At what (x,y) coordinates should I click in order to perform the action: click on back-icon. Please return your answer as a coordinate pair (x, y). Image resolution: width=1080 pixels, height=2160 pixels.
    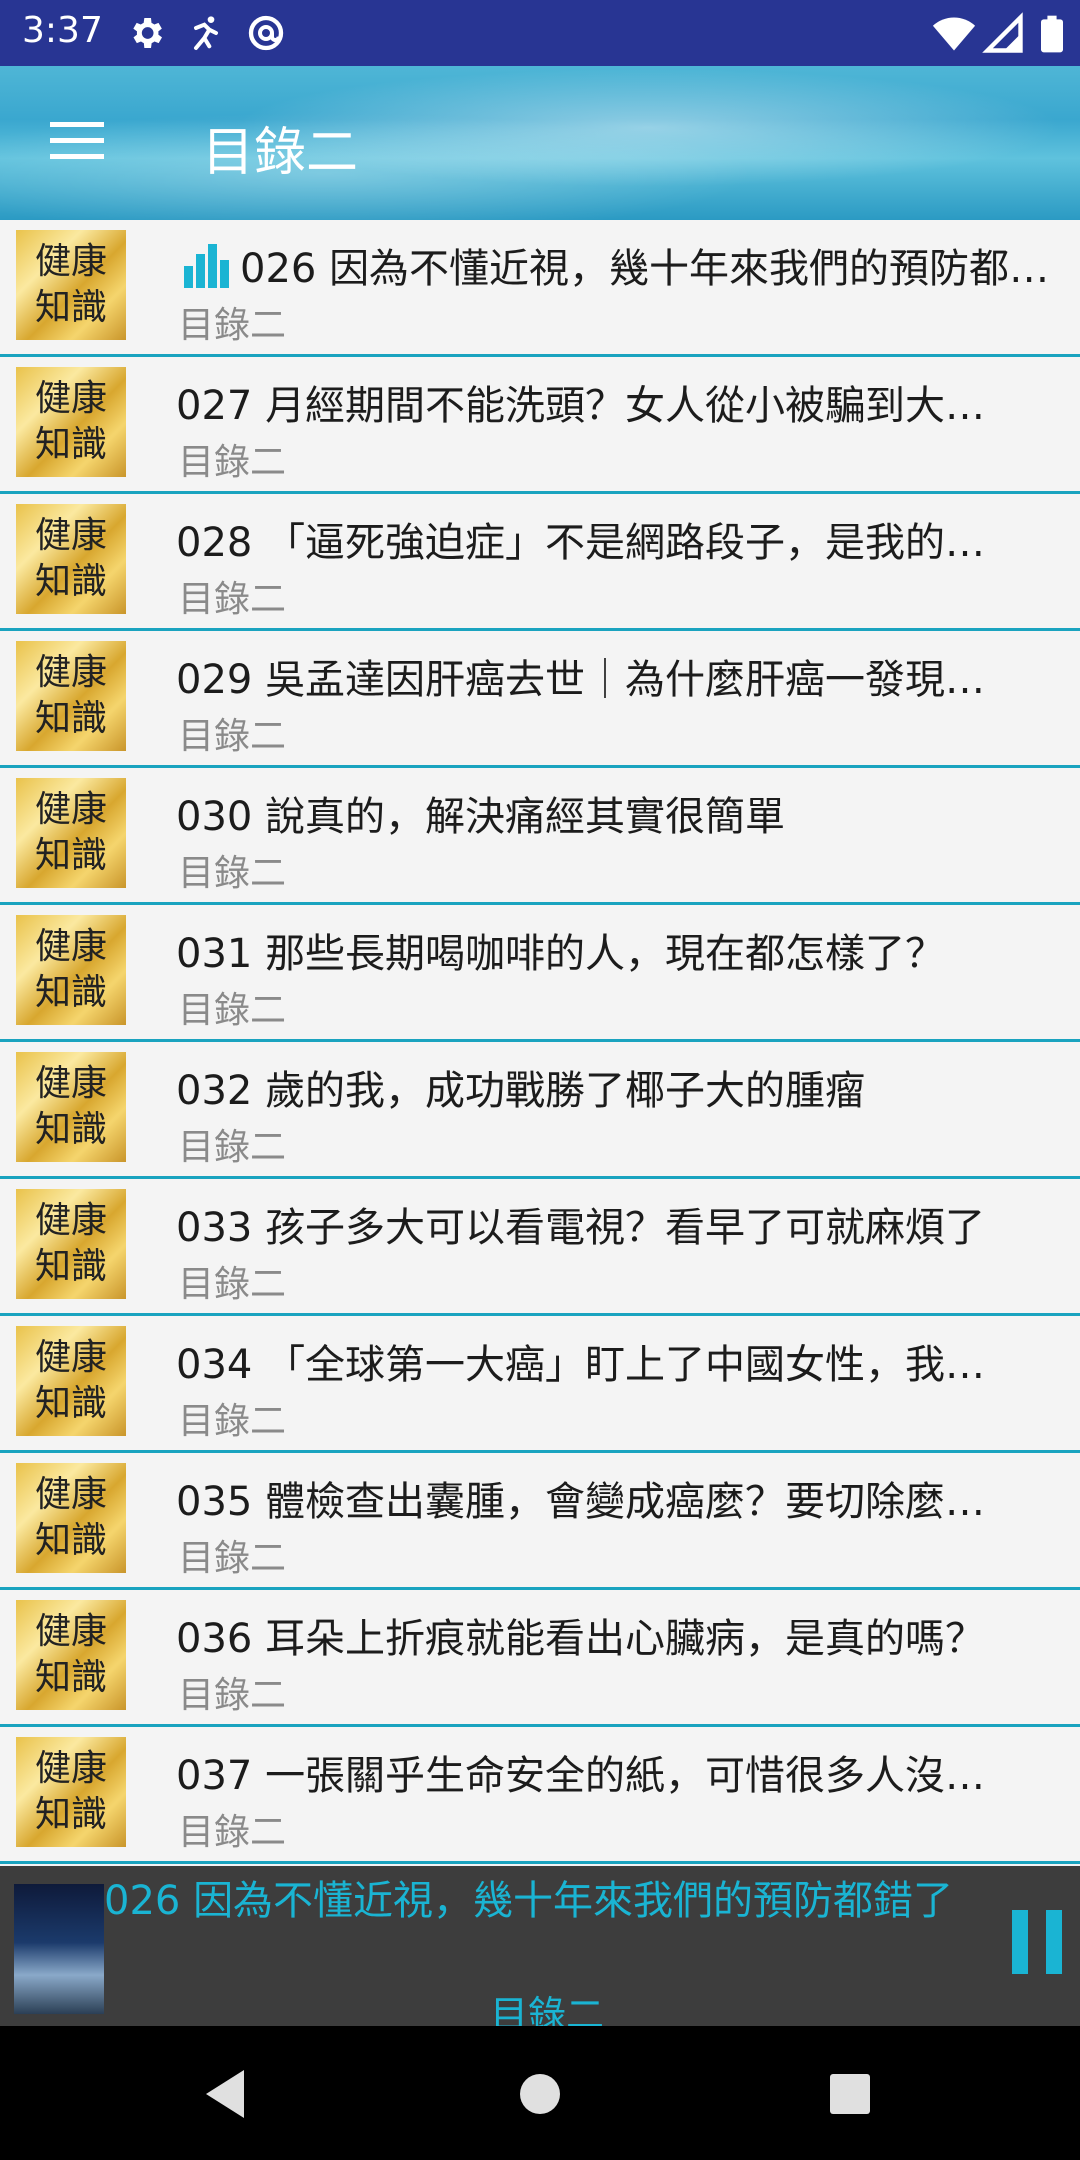
    Looking at the image, I should click on (226, 2094).